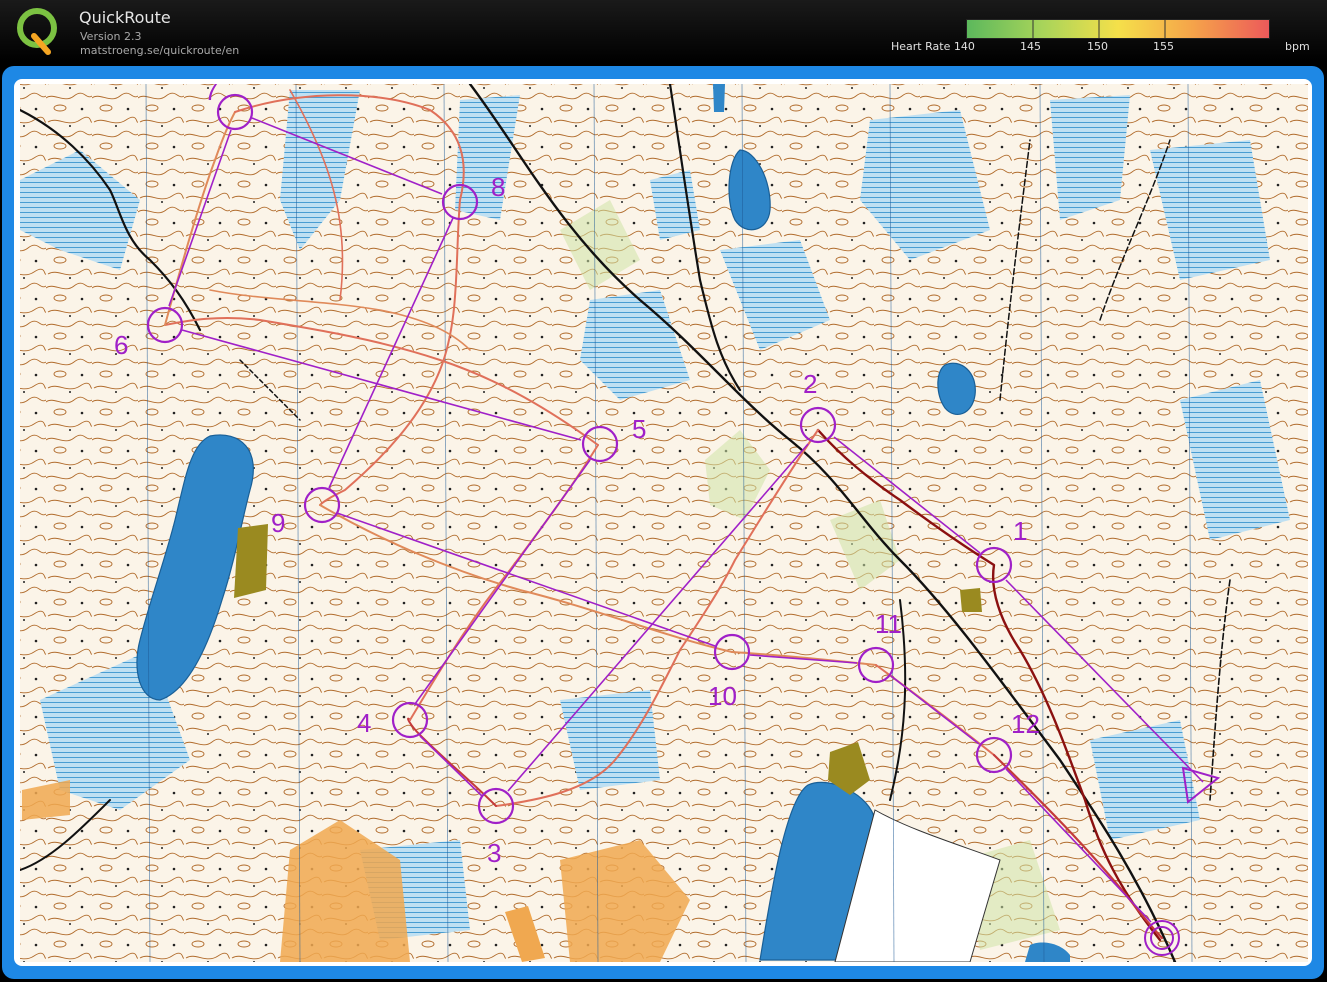 The width and height of the screenshot is (1327, 982). I want to click on control-1-label: 1, so click(1020, 531).